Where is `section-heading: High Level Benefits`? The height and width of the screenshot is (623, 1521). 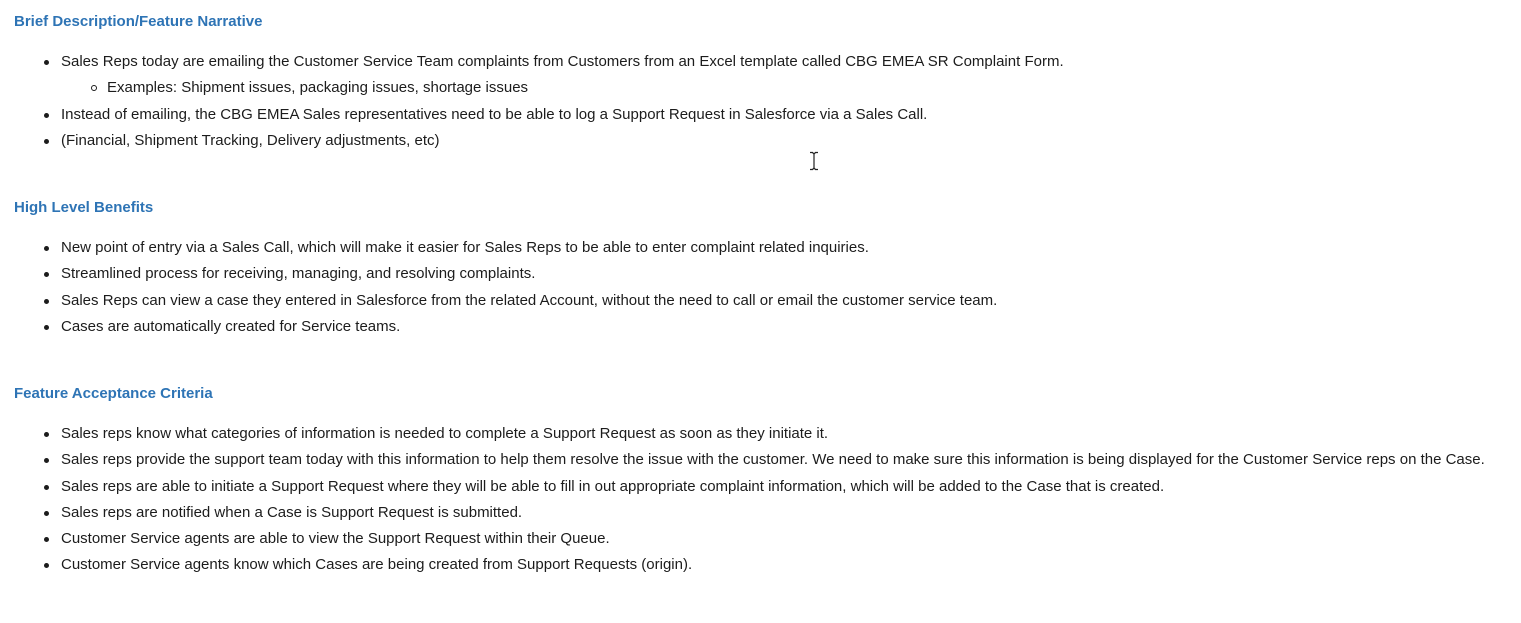
section-heading: High Level Benefits is located at coordinates (84, 207).